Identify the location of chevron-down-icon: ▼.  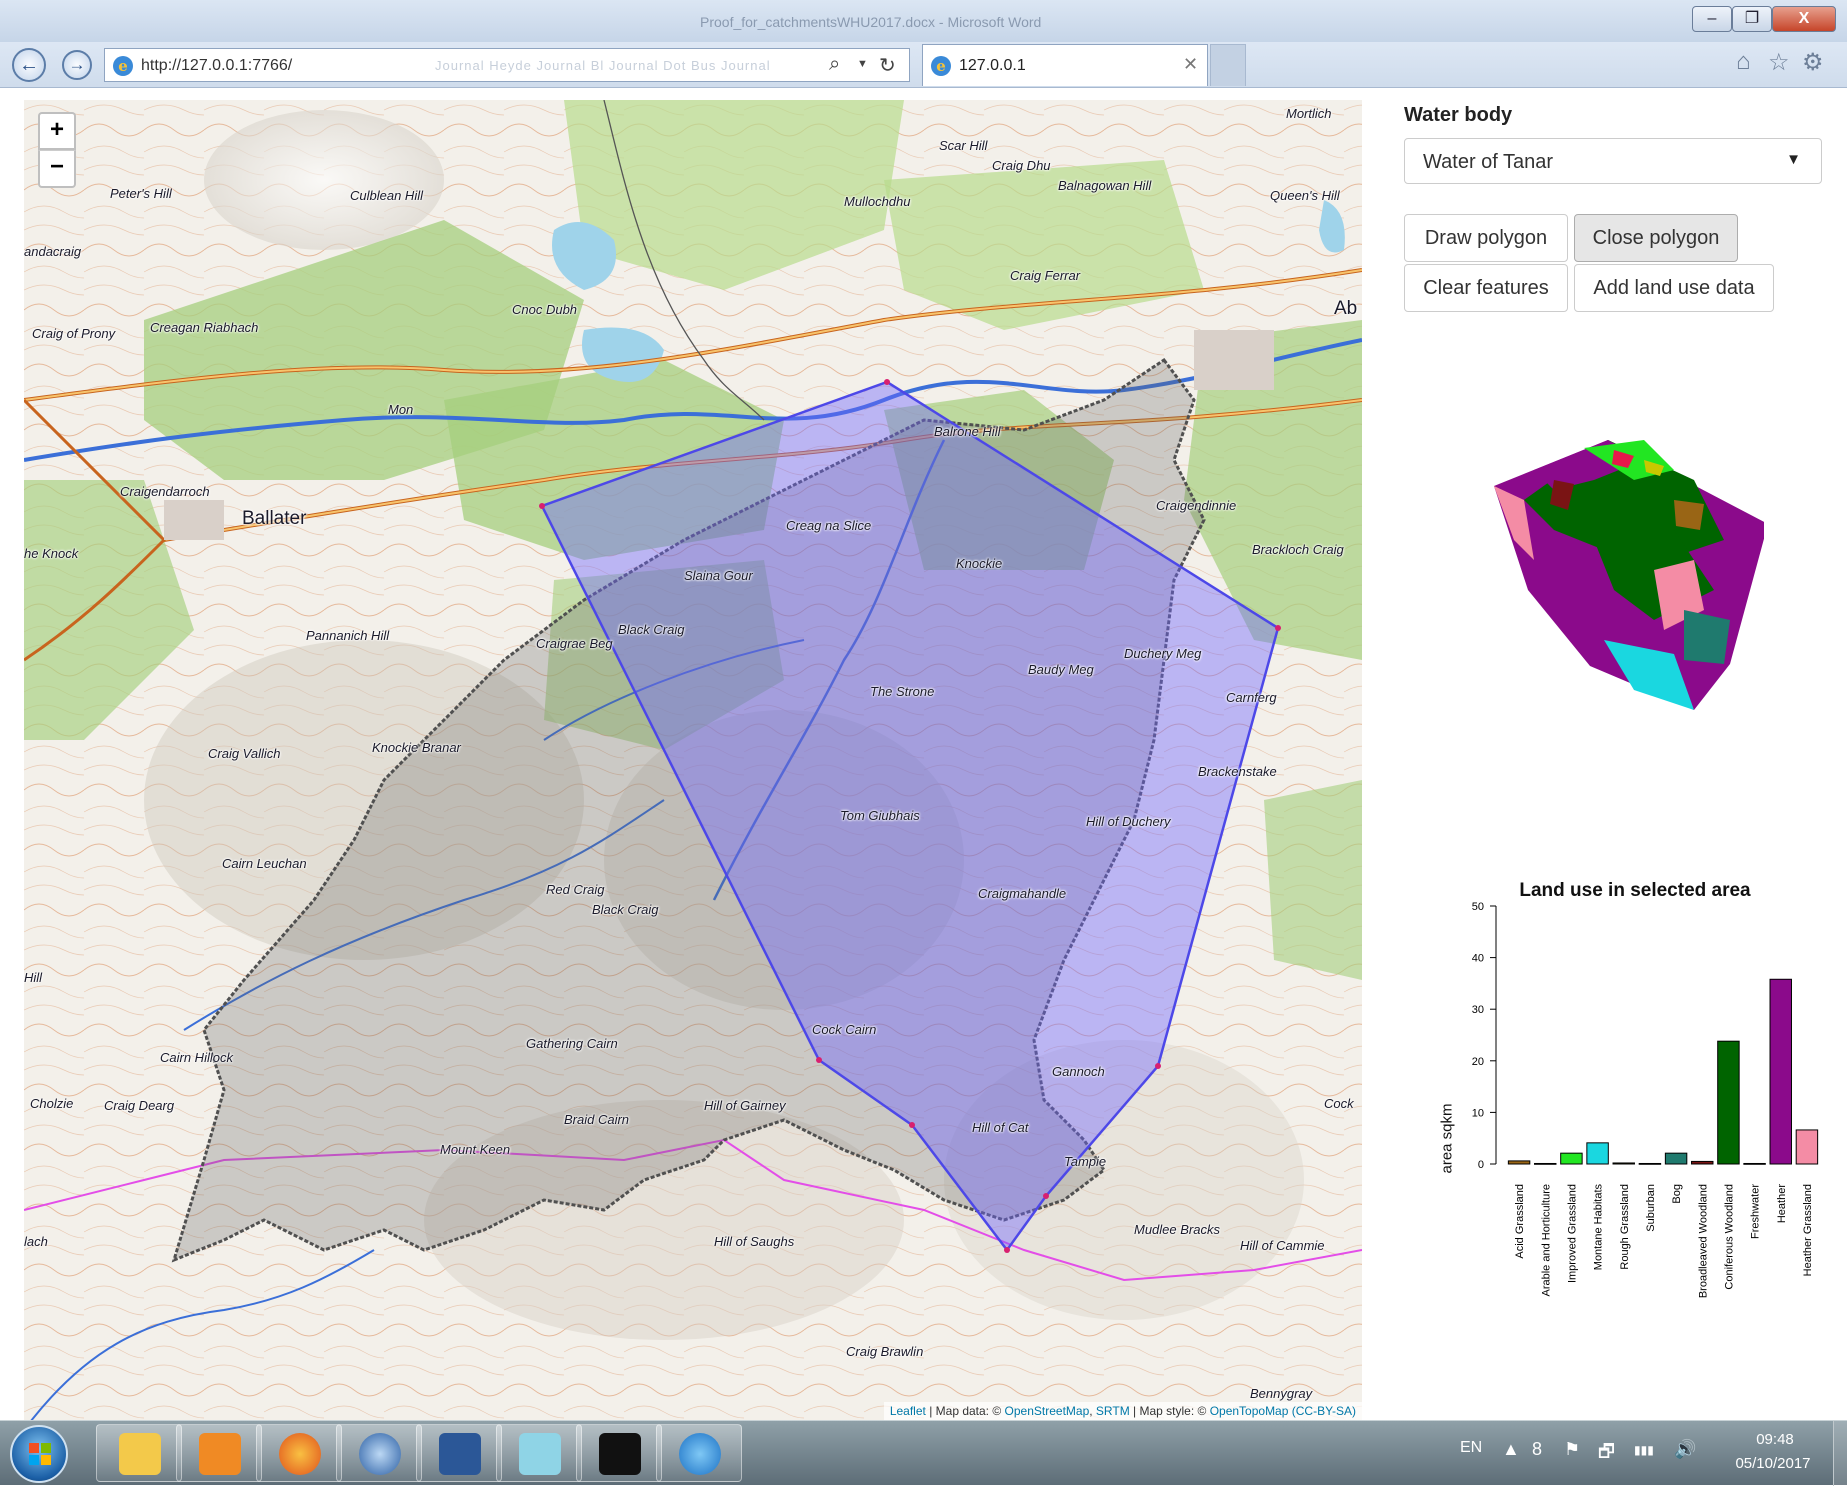
(862, 64).